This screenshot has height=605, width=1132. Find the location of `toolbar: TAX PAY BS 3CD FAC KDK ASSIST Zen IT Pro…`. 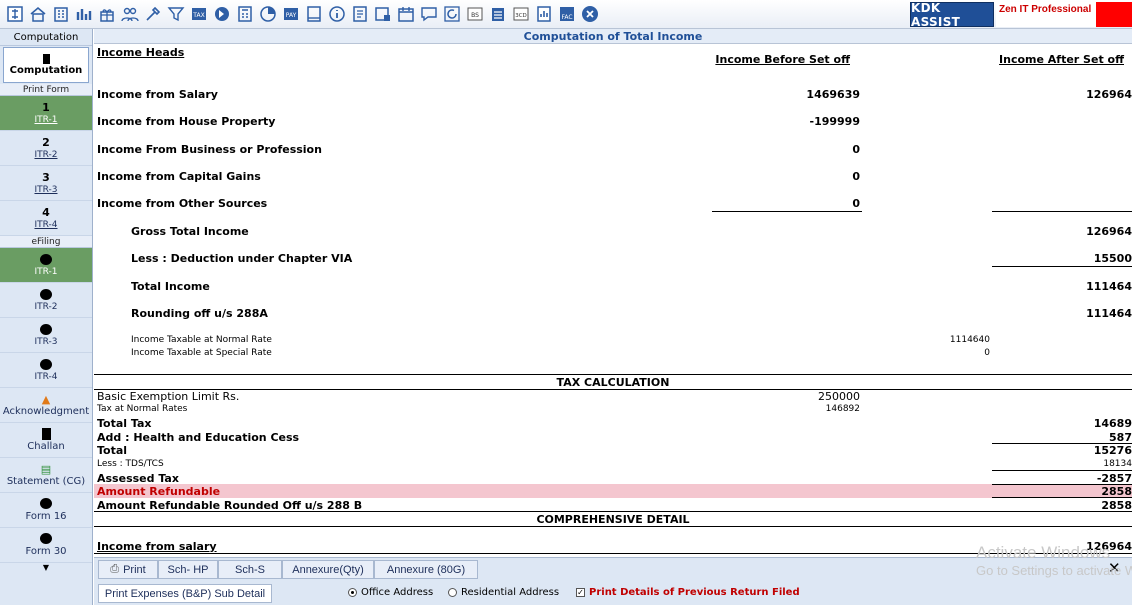

toolbar: TAX PAY BS 3CD FAC KDK ASSIST Zen IT Pro… is located at coordinates (566, 14).